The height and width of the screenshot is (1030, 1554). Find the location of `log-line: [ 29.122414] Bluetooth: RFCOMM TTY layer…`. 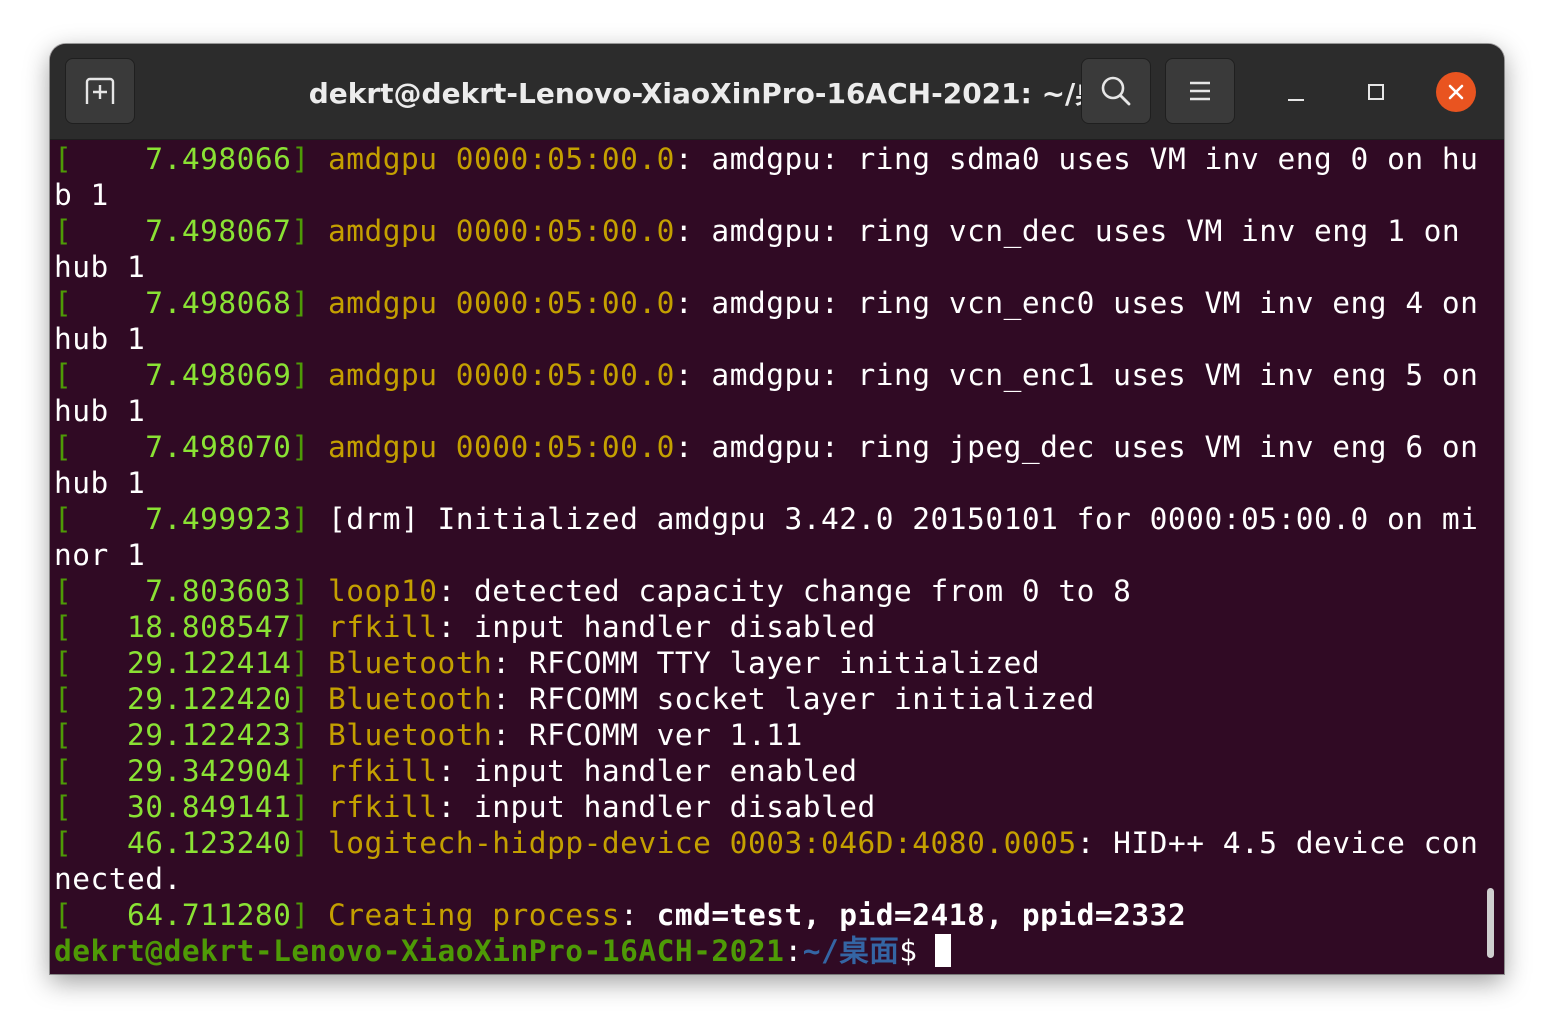

log-line: [ 29.122414] Bluetooth: RFCOMM TTY layer… is located at coordinates (769, 663).